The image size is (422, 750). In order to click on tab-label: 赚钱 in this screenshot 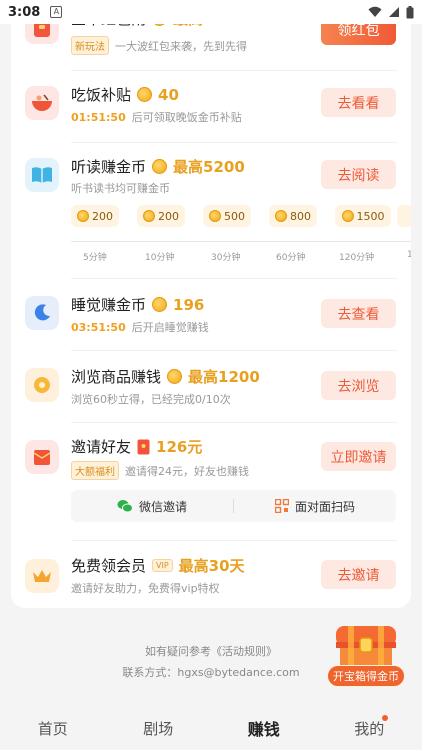, I will do `click(263, 729)`.